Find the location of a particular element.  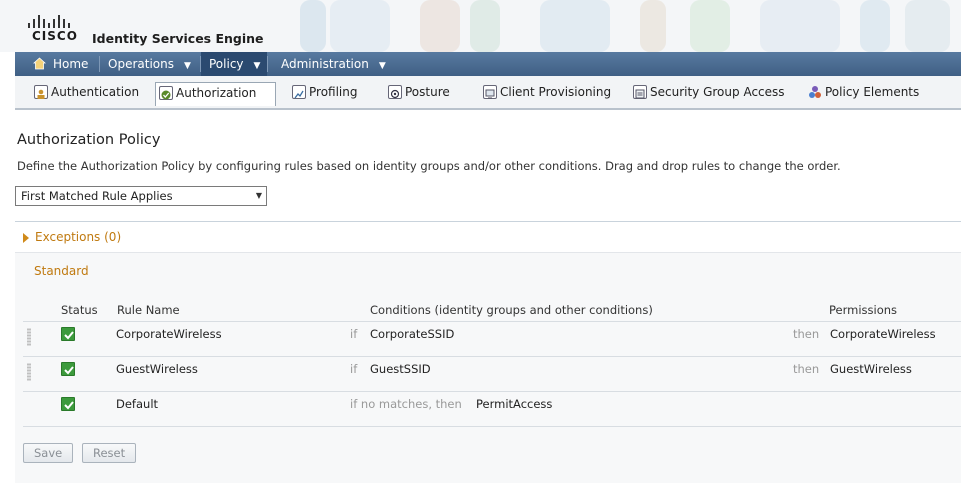

default-rule-name: Default is located at coordinates (137, 404).